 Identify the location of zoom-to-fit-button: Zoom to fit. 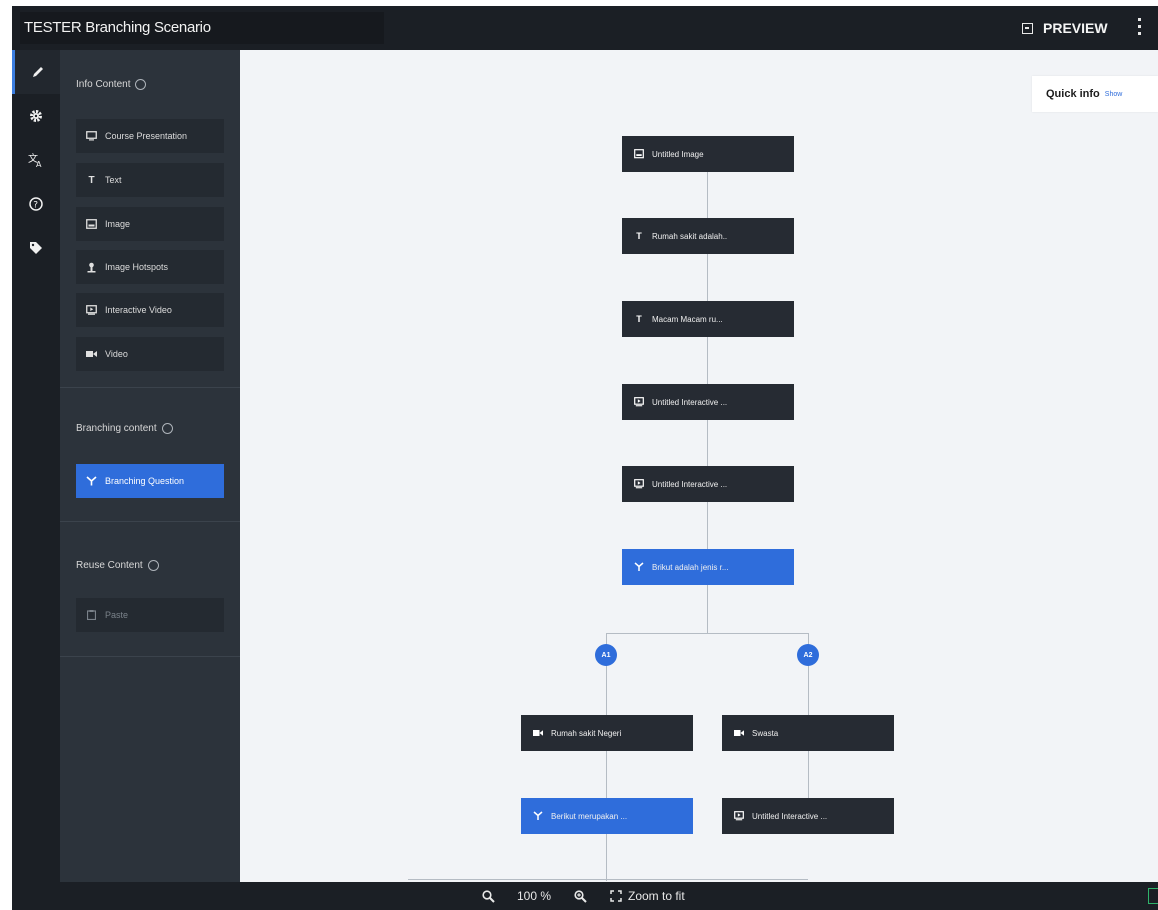
(647, 896).